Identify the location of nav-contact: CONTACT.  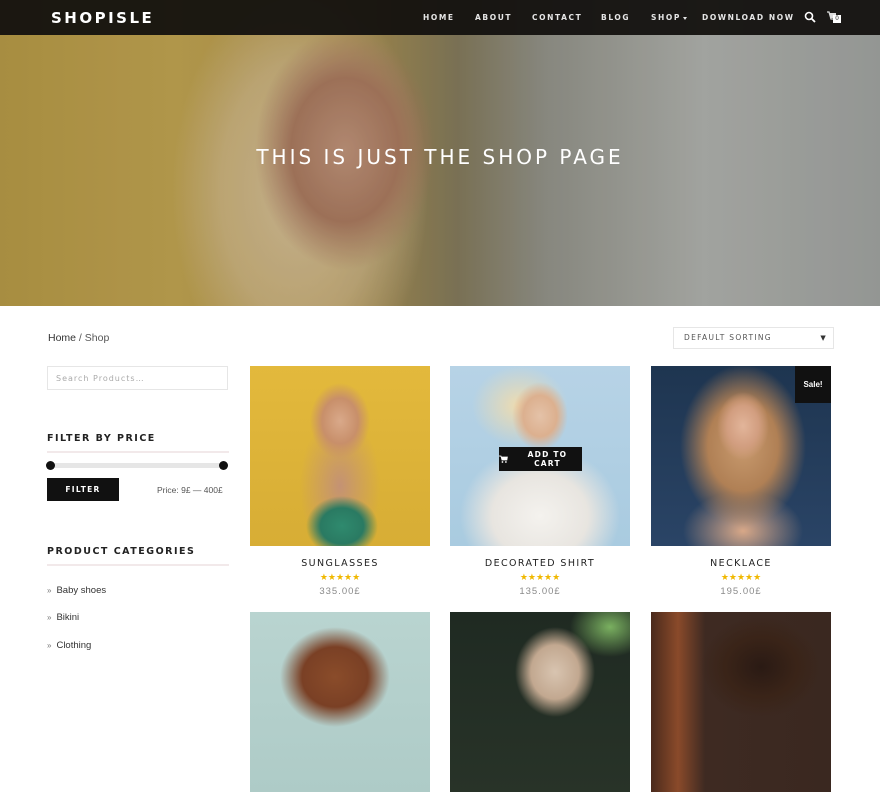
(557, 17).